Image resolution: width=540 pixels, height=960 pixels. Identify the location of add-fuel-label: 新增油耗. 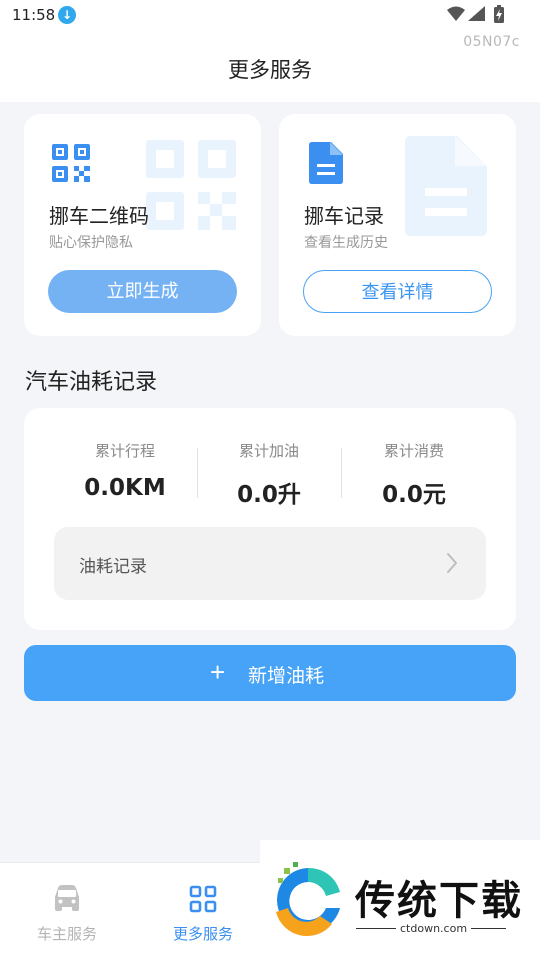
(286, 676).